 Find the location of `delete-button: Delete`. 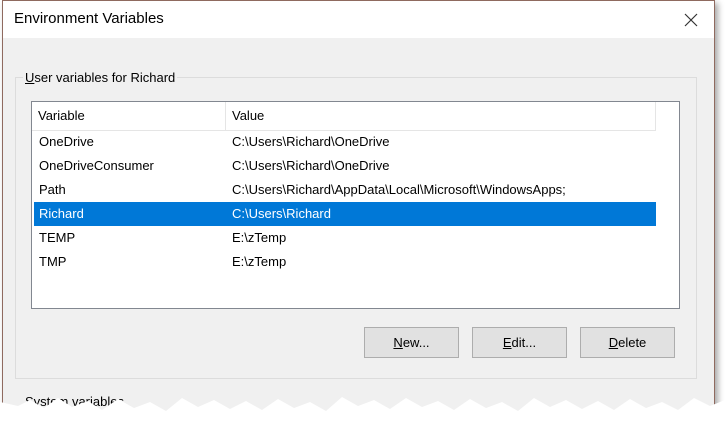

delete-button: Delete is located at coordinates (627, 342).